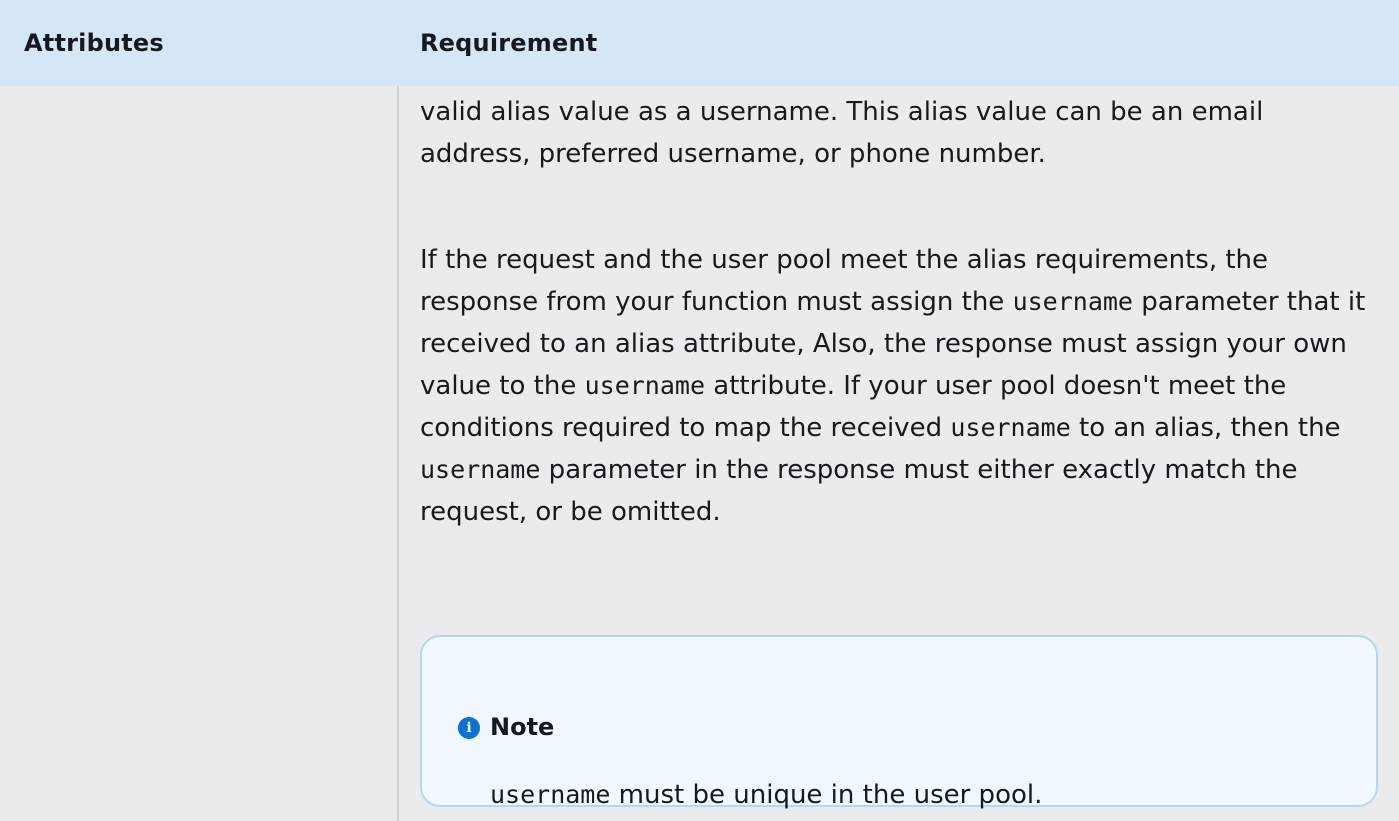 The height and width of the screenshot is (821, 1399). I want to click on table-header-row: Attributes Requirement, so click(699, 43).